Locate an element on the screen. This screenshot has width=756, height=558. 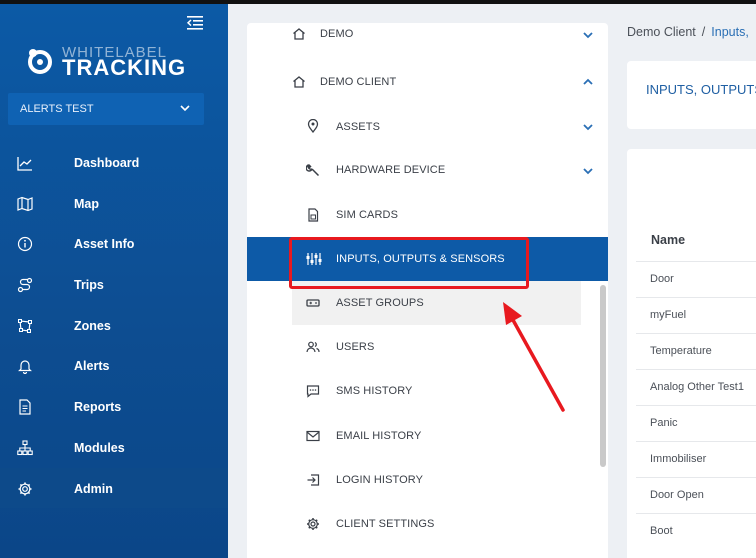
chart-line-icon is located at coordinates (24, 164).